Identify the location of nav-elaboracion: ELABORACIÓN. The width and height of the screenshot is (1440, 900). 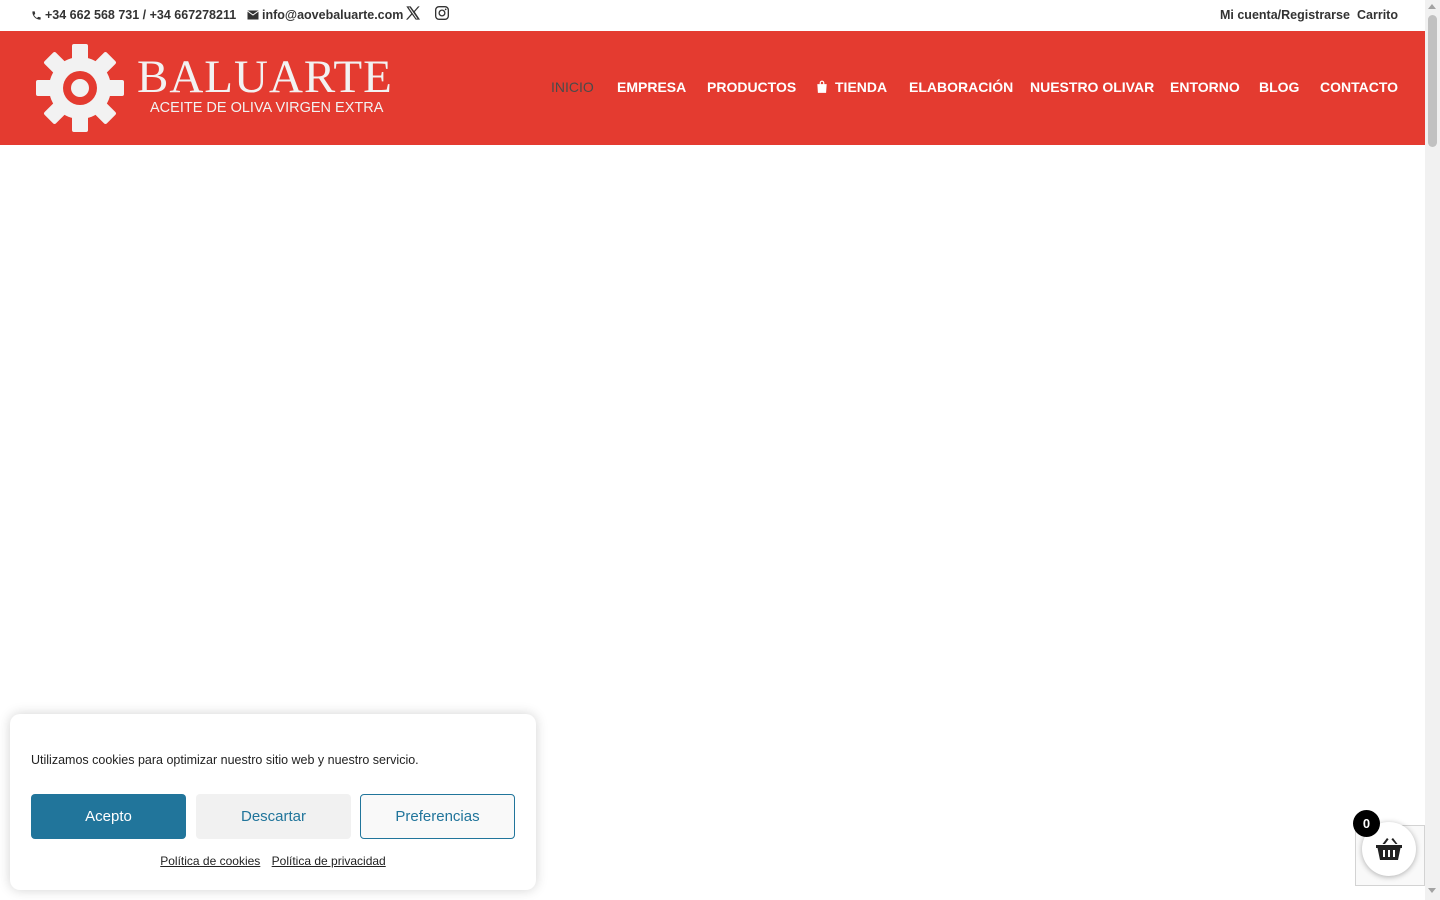
(961, 87).